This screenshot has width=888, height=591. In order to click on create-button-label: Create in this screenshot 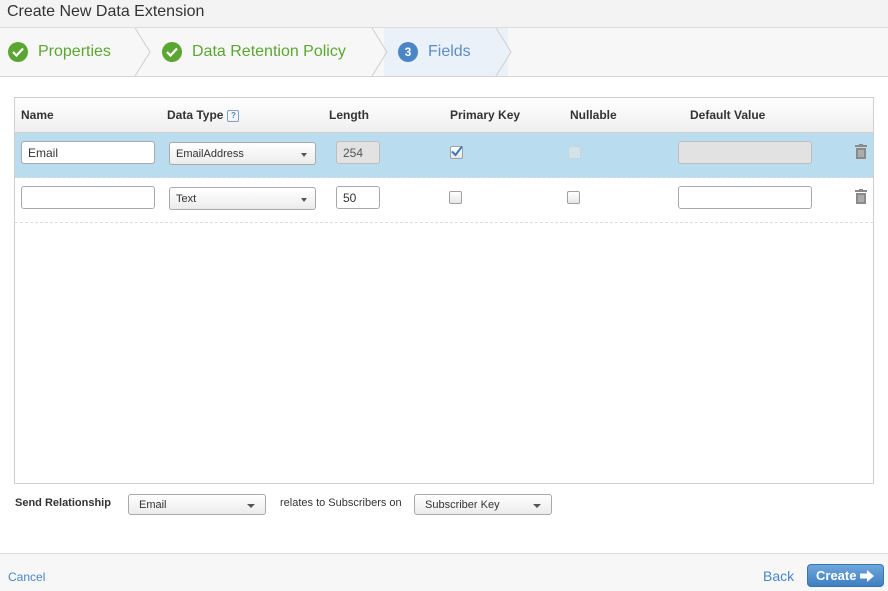, I will do `click(836, 575)`.